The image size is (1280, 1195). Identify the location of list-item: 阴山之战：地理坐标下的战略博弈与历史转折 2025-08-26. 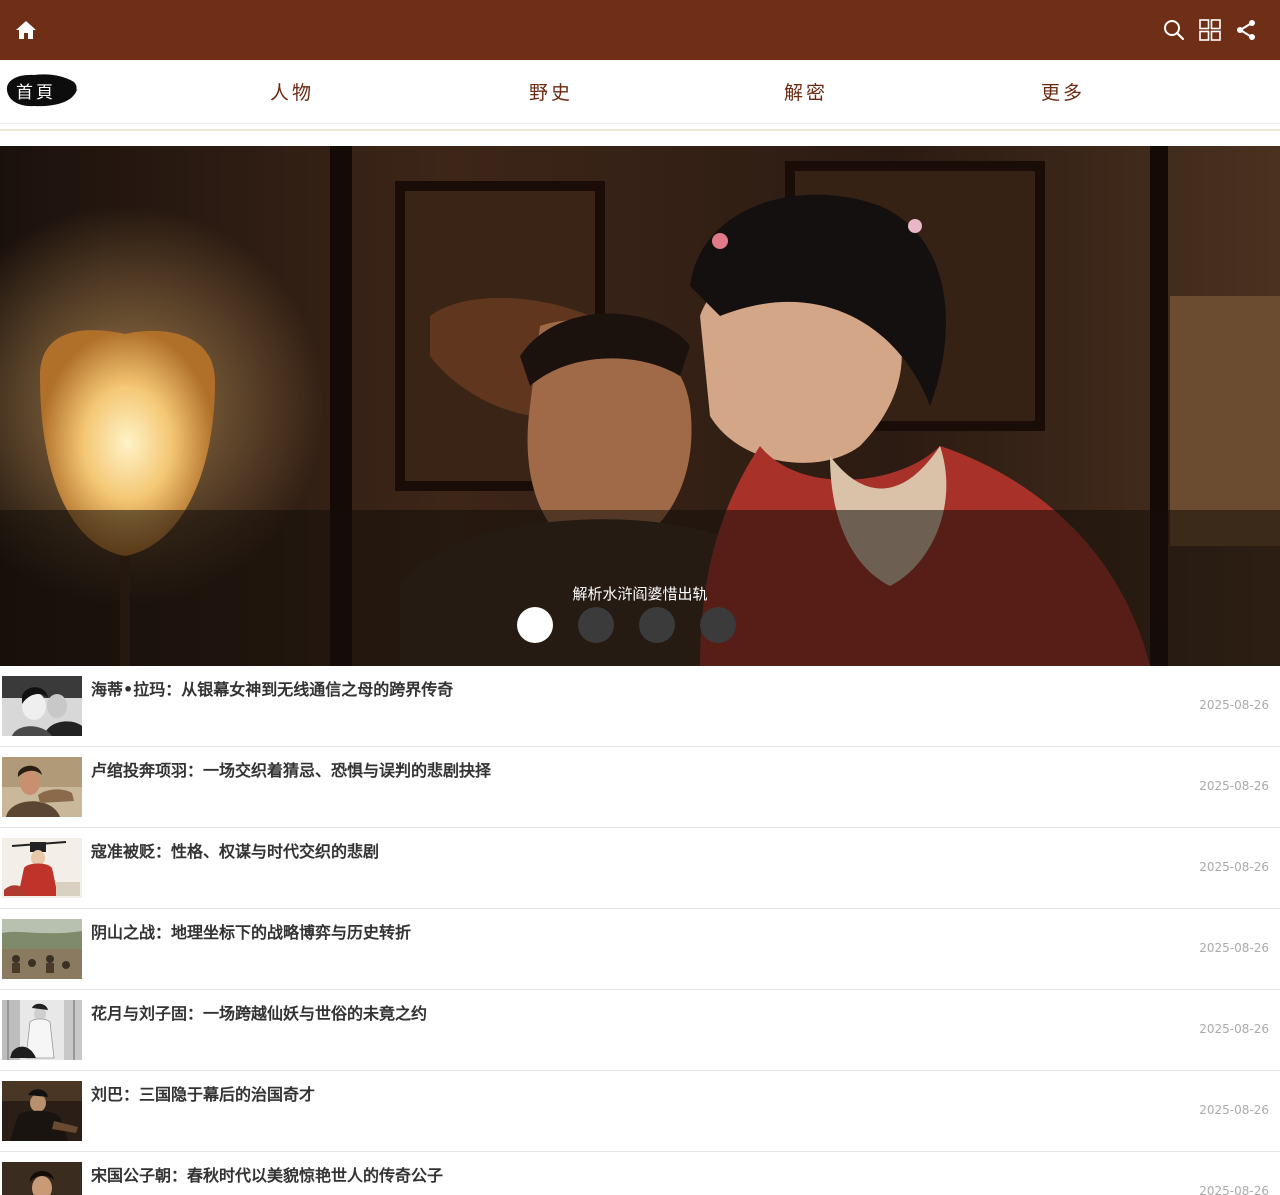
(640, 949).